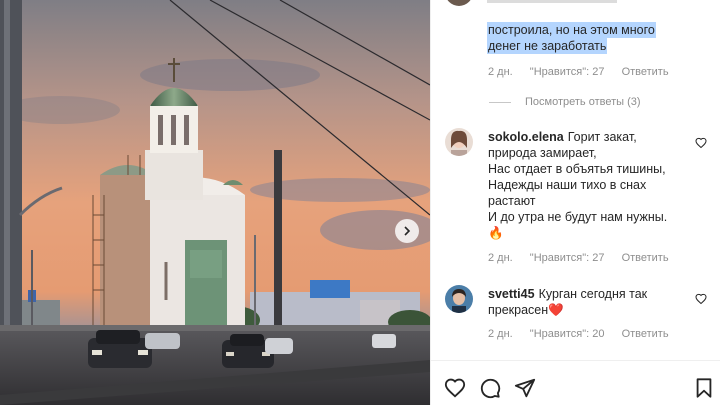 The image size is (720, 406). Describe the element at coordinates (542, 153) in the screenshot. I see `comment-text-line: природа замирает,` at that location.